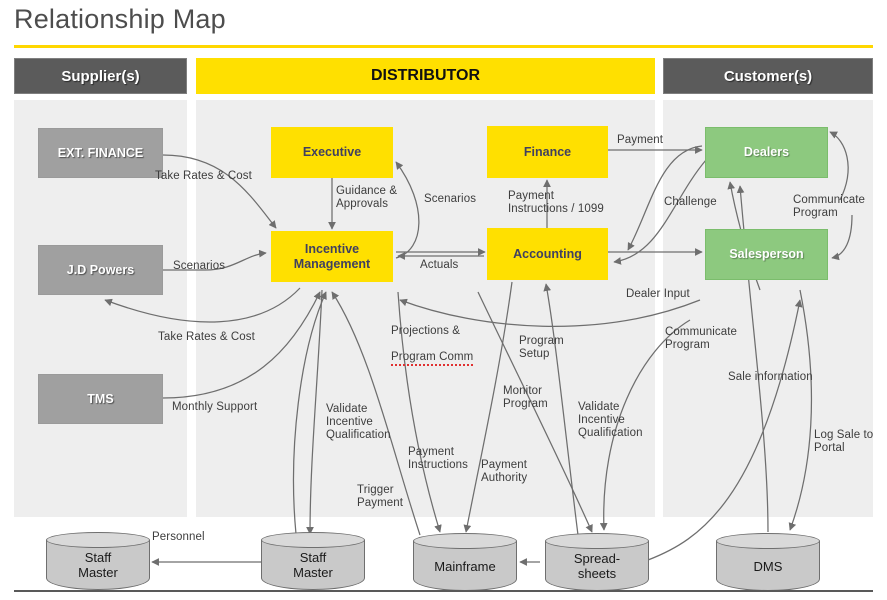 The height and width of the screenshot is (600, 887). I want to click on datastore-dms-label: DMS, so click(768, 566).